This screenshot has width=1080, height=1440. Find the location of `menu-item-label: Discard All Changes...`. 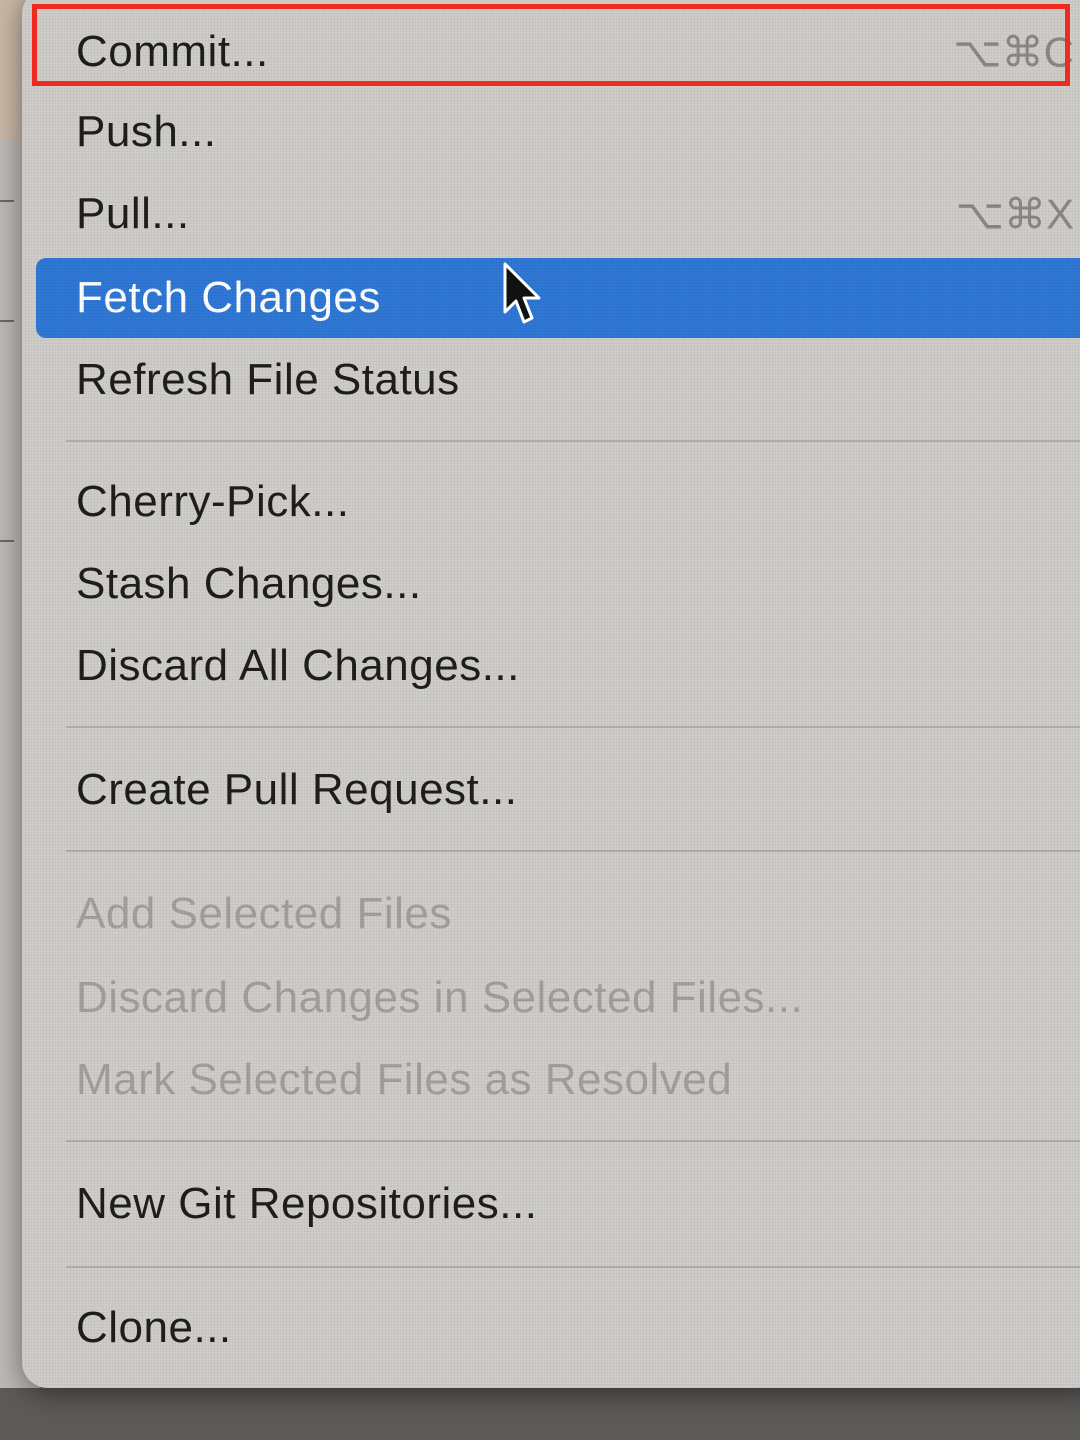

menu-item-label: Discard All Changes... is located at coordinates (298, 665).